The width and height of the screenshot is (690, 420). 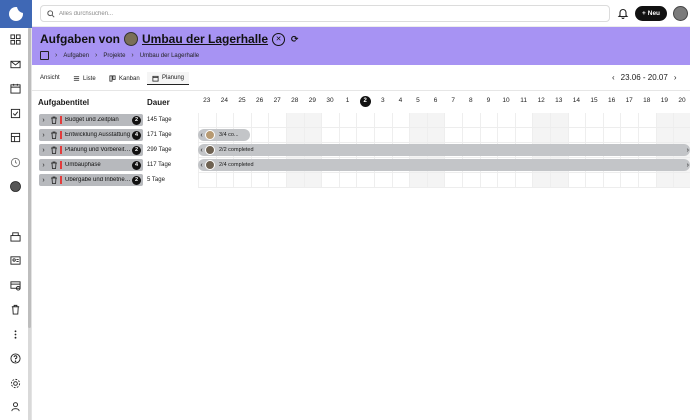 What do you see at coordinates (647, 100) in the screenshot?
I see `day-label: 18` at bounding box center [647, 100].